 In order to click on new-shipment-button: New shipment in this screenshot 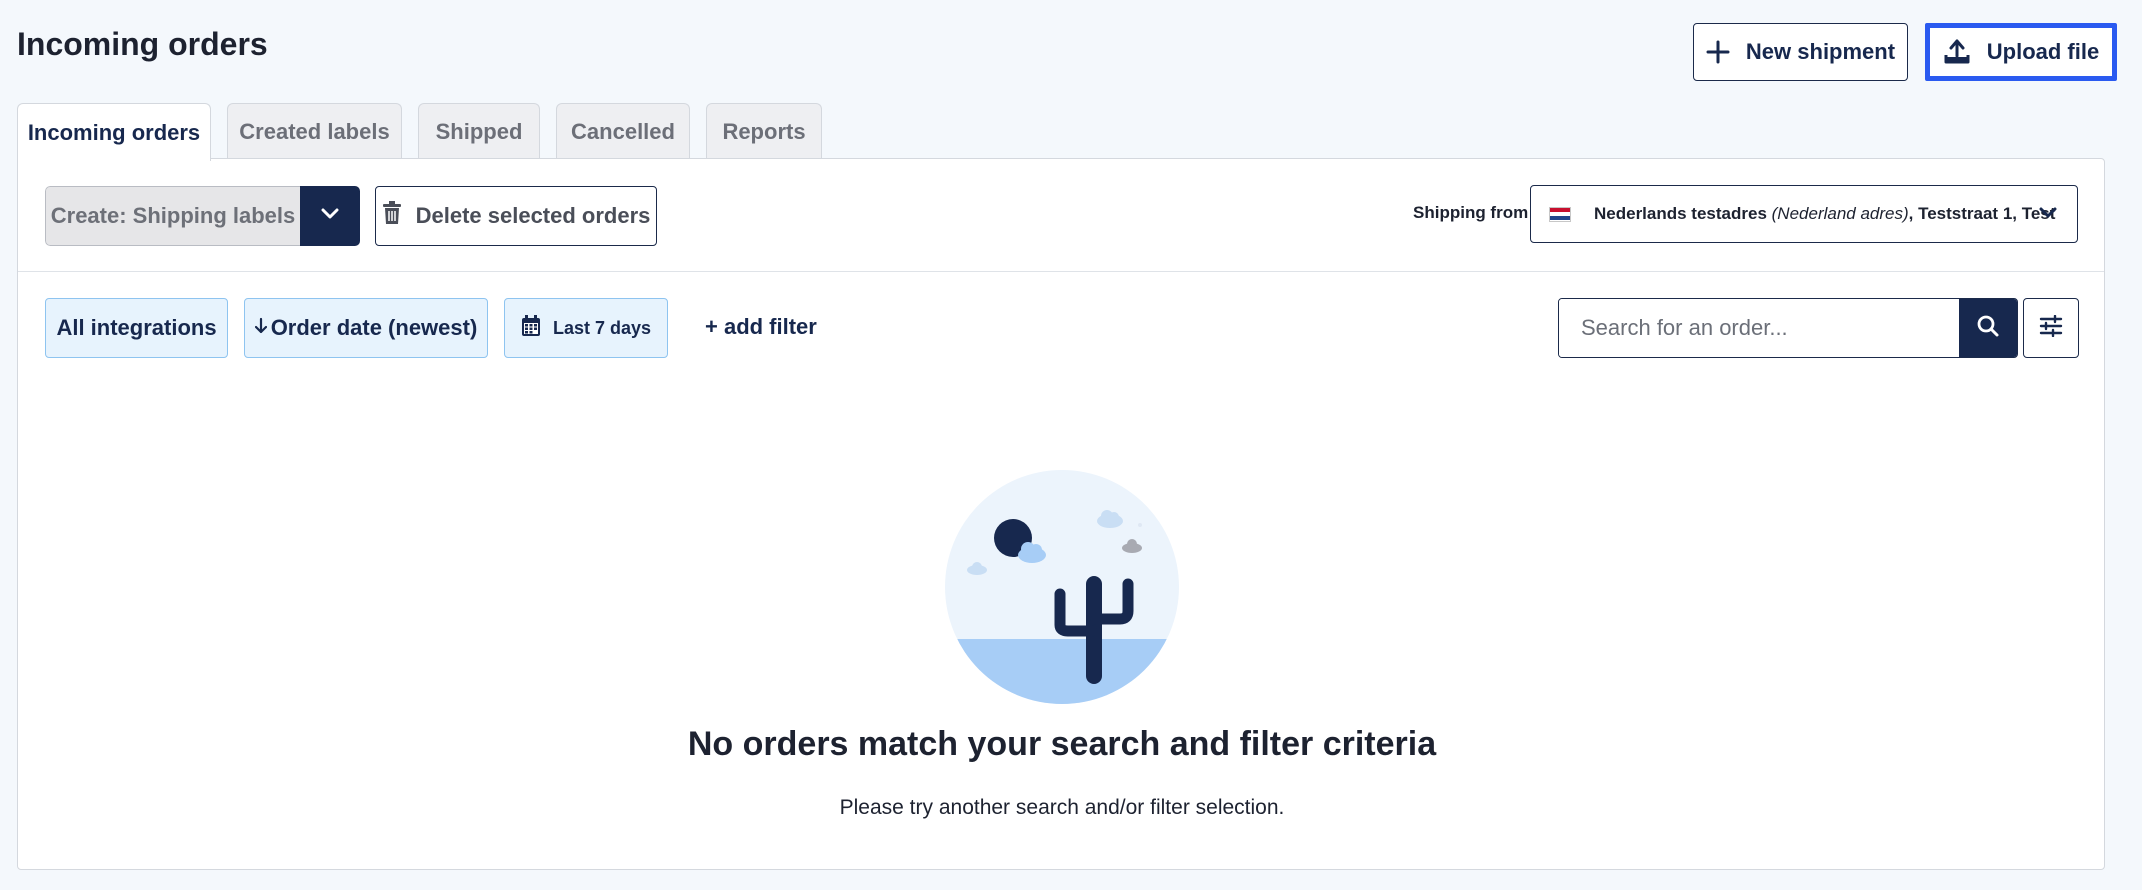, I will do `click(1800, 52)`.